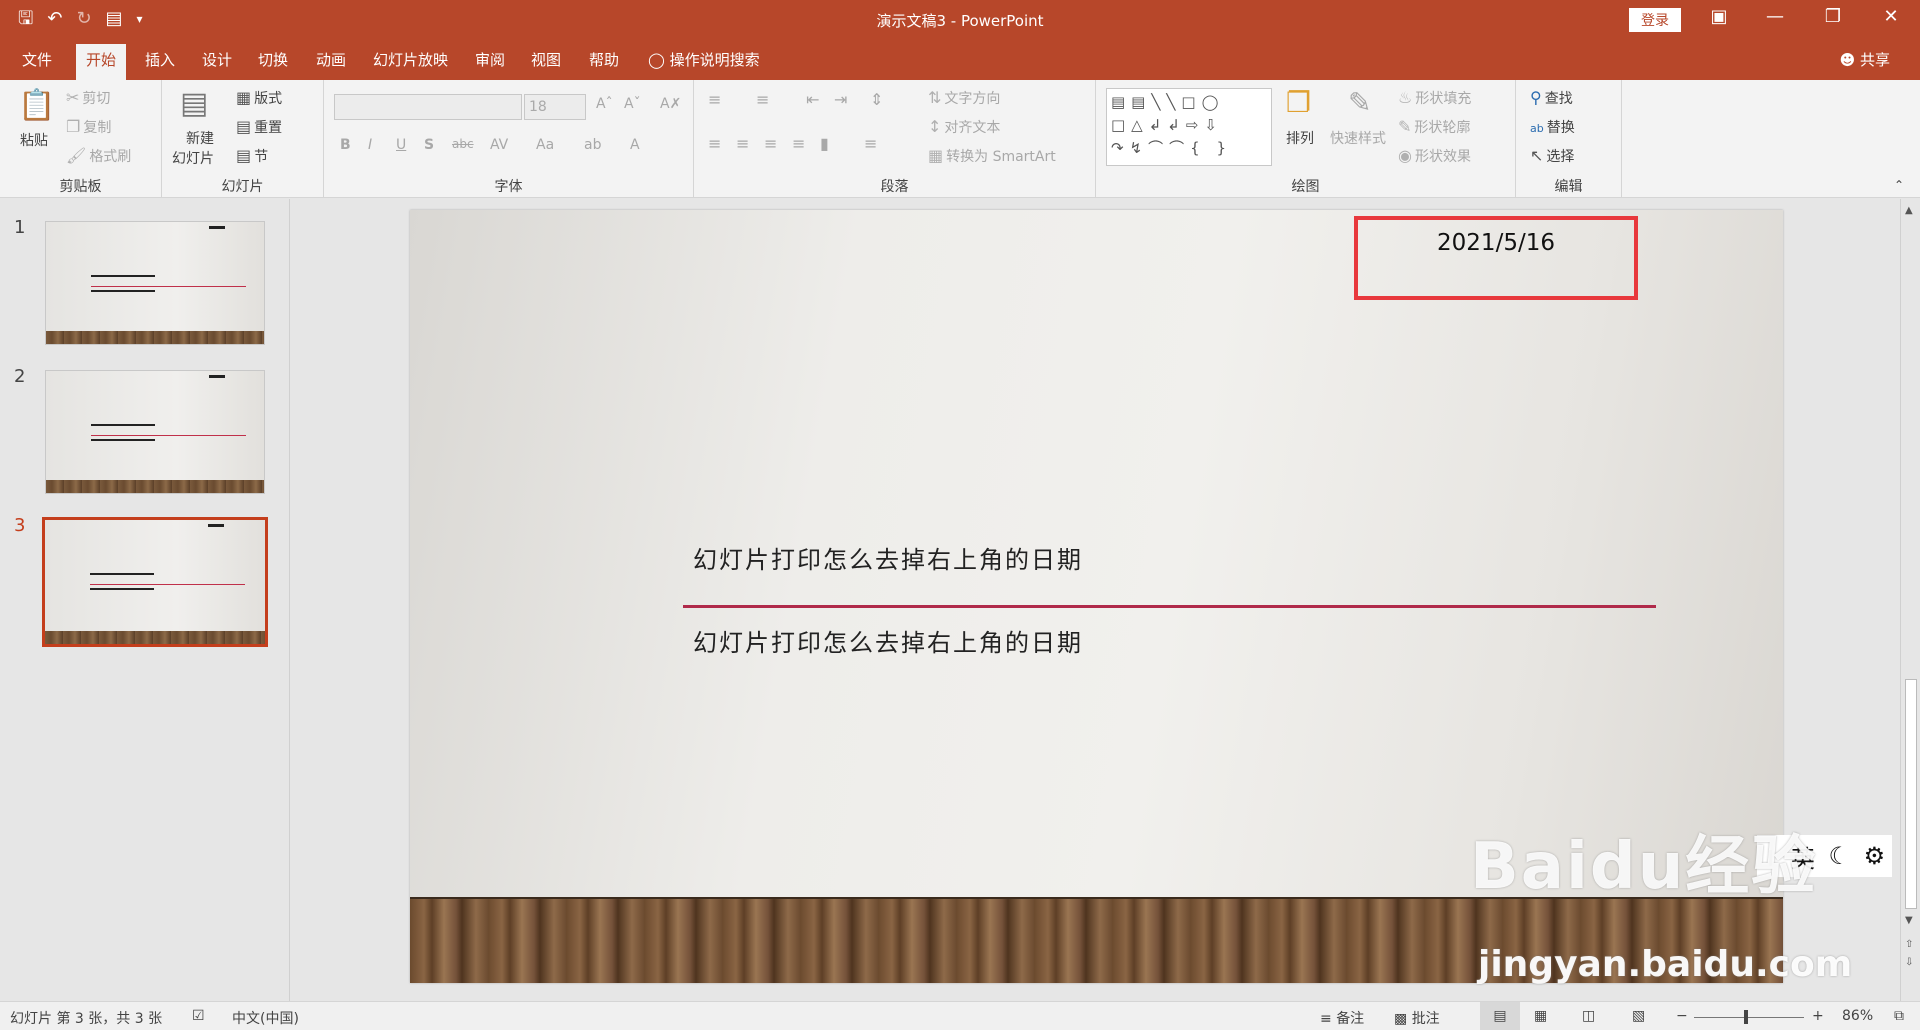 Image resolution: width=1920 pixels, height=1030 pixels. Describe the element at coordinates (1833, 16) in the screenshot. I see `restore-icon: ❐` at that location.